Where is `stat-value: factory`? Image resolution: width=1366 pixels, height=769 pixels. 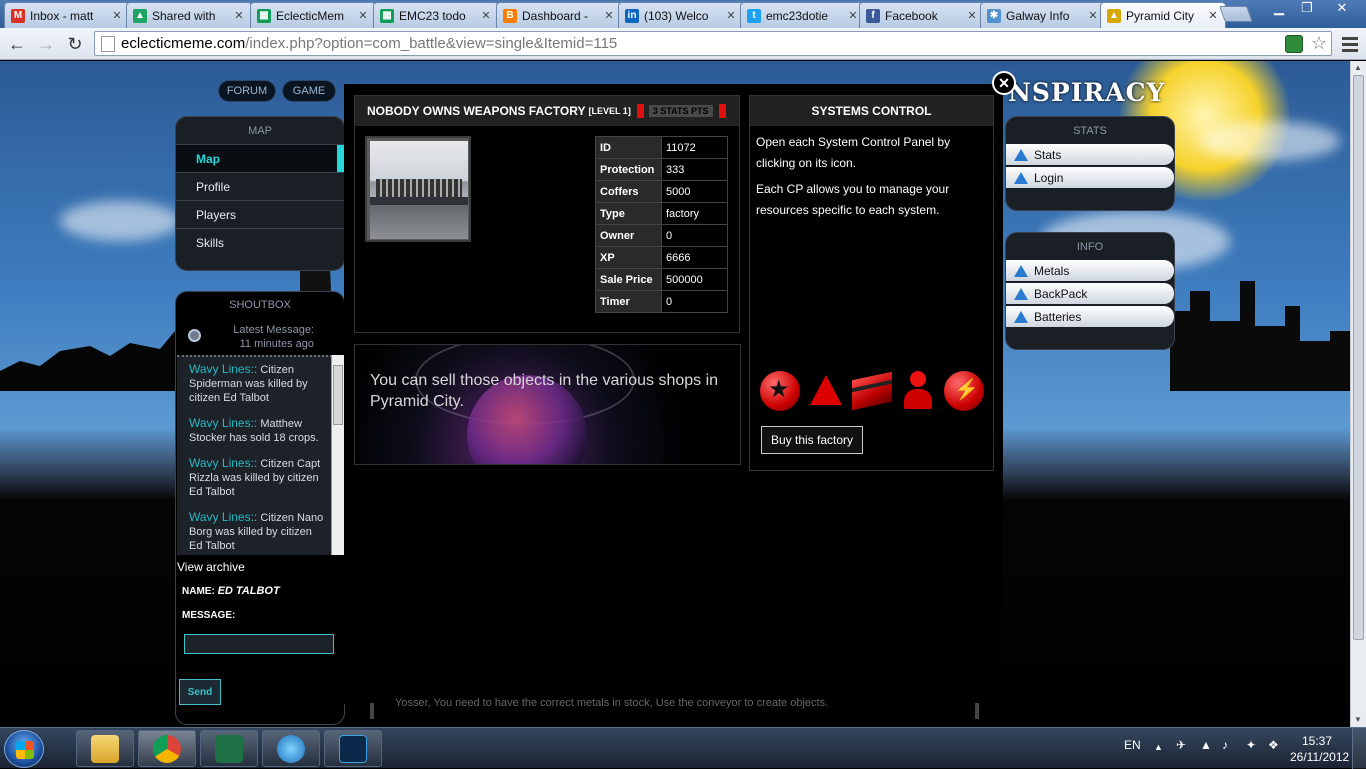
stat-value: factory is located at coordinates (694, 213).